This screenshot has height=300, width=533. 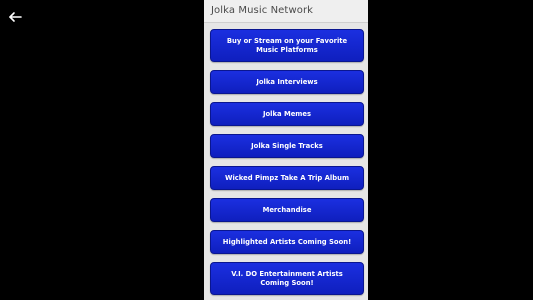 I want to click on menu-button-album: Wicked Pimpz Take A Trip Album, so click(x=287, y=178).